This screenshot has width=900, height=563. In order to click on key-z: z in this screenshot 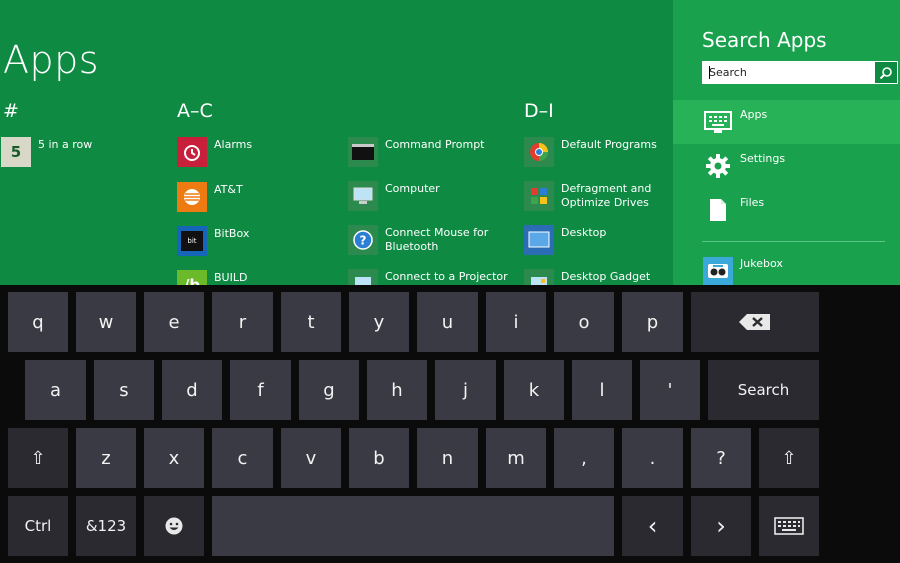, I will do `click(106, 458)`.